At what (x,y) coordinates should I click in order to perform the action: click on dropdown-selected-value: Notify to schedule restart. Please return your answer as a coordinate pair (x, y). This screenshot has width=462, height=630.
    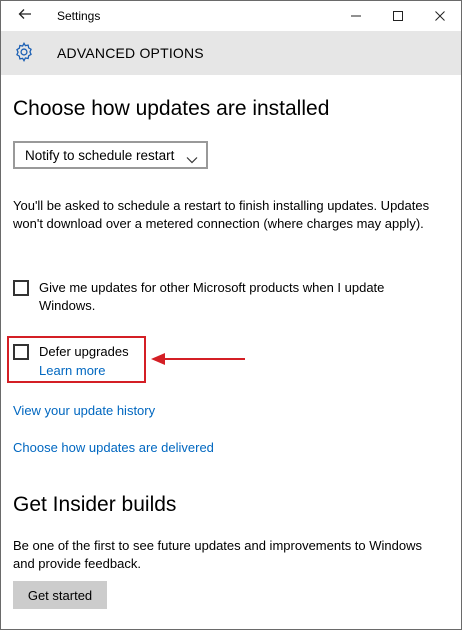
    Looking at the image, I should click on (100, 155).